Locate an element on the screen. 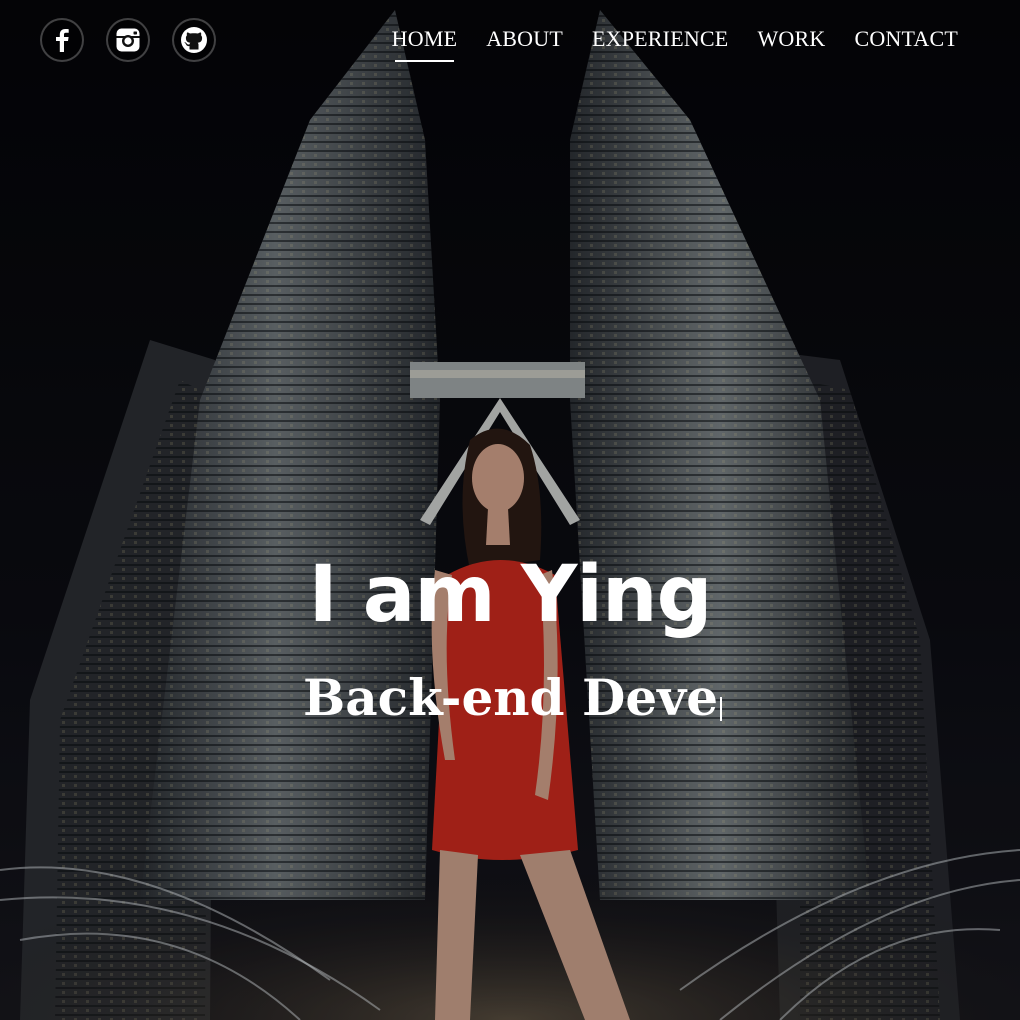 This screenshot has width=1020, height=1020. facebook-button is located at coordinates (62, 40).